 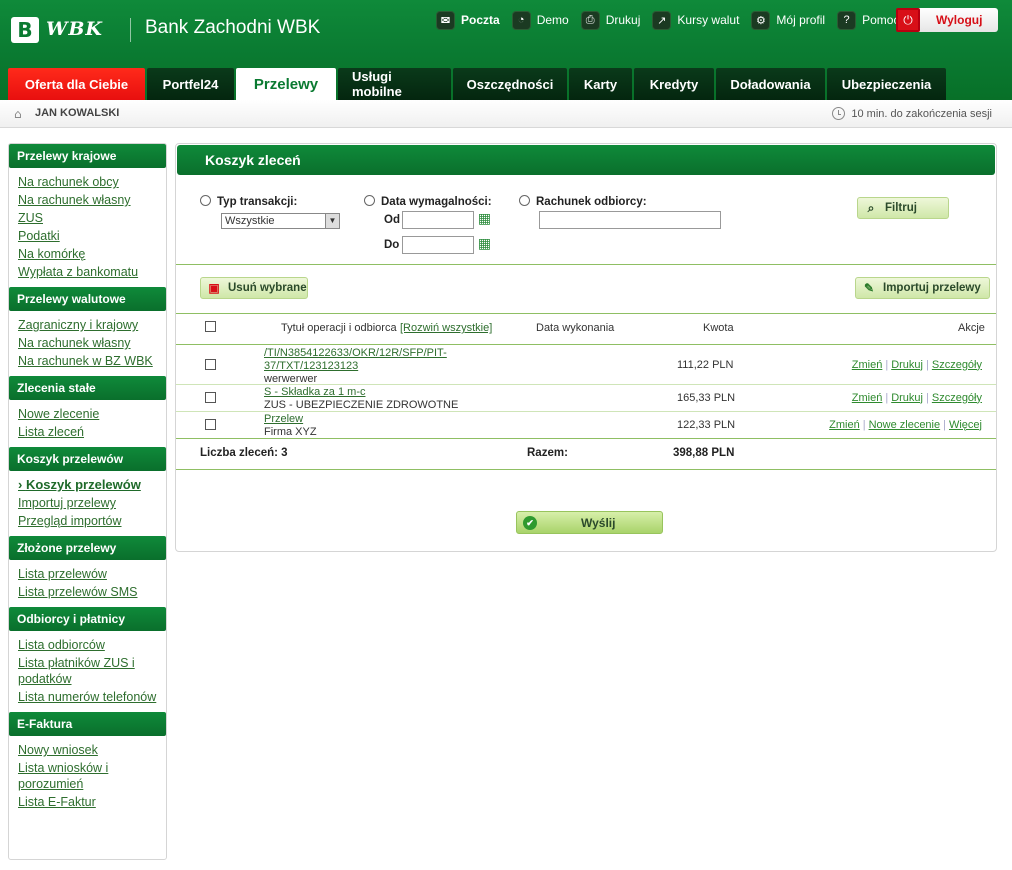 What do you see at coordinates (708, 20) in the screenshot?
I see `top-link-label: Kursy walut` at bounding box center [708, 20].